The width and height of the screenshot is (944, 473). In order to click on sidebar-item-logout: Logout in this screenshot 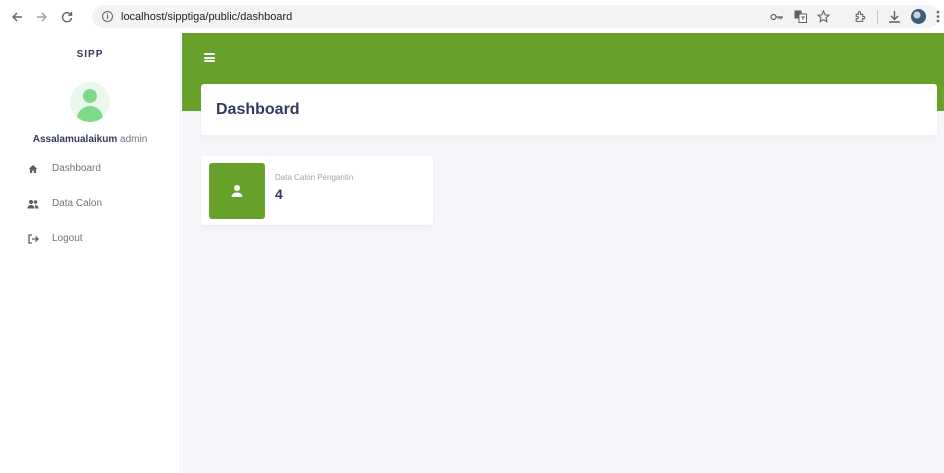, I will do `click(90, 238)`.